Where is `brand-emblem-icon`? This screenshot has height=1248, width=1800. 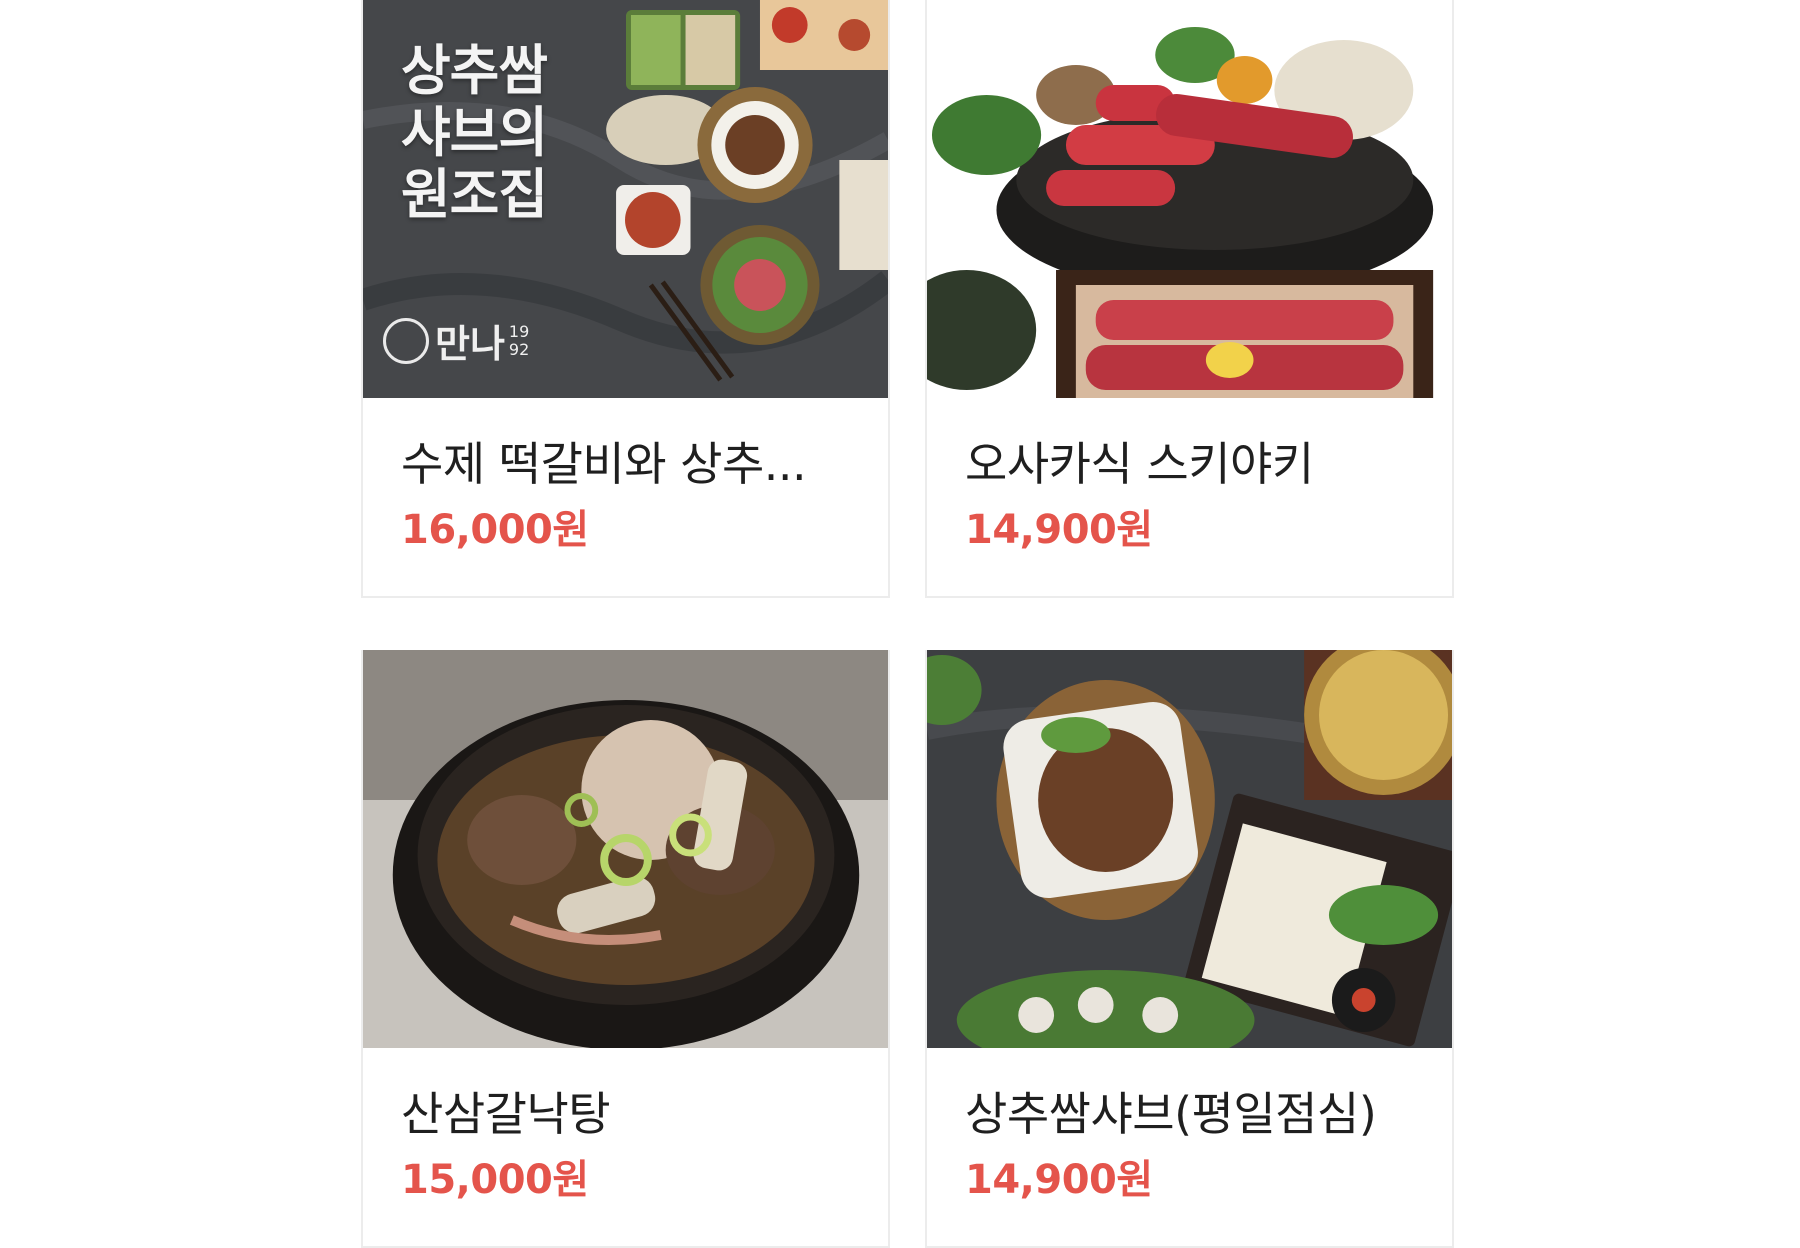 brand-emblem-icon is located at coordinates (406, 340).